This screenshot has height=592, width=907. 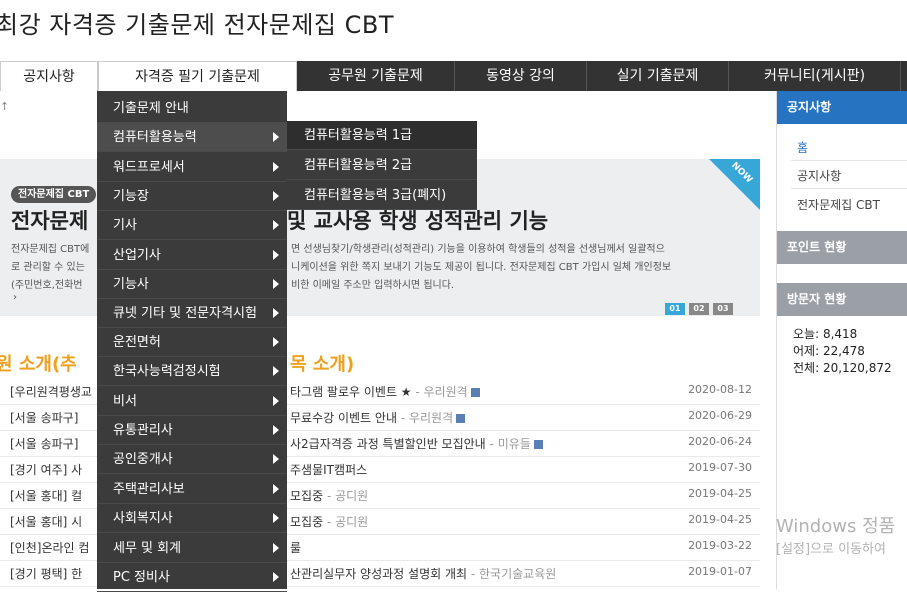 I want to click on nav-community: 커뮤니티(게시판), so click(x=815, y=76).